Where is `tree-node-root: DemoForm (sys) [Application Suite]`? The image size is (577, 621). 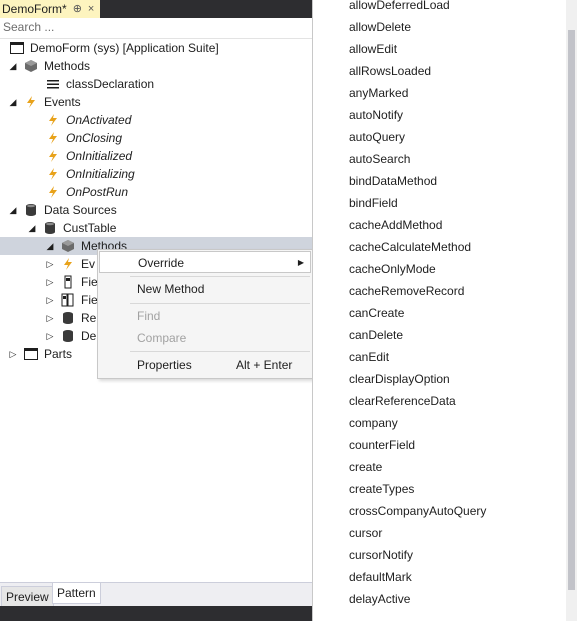 tree-node-root: DemoForm (sys) [Application Suite] is located at coordinates (114, 48).